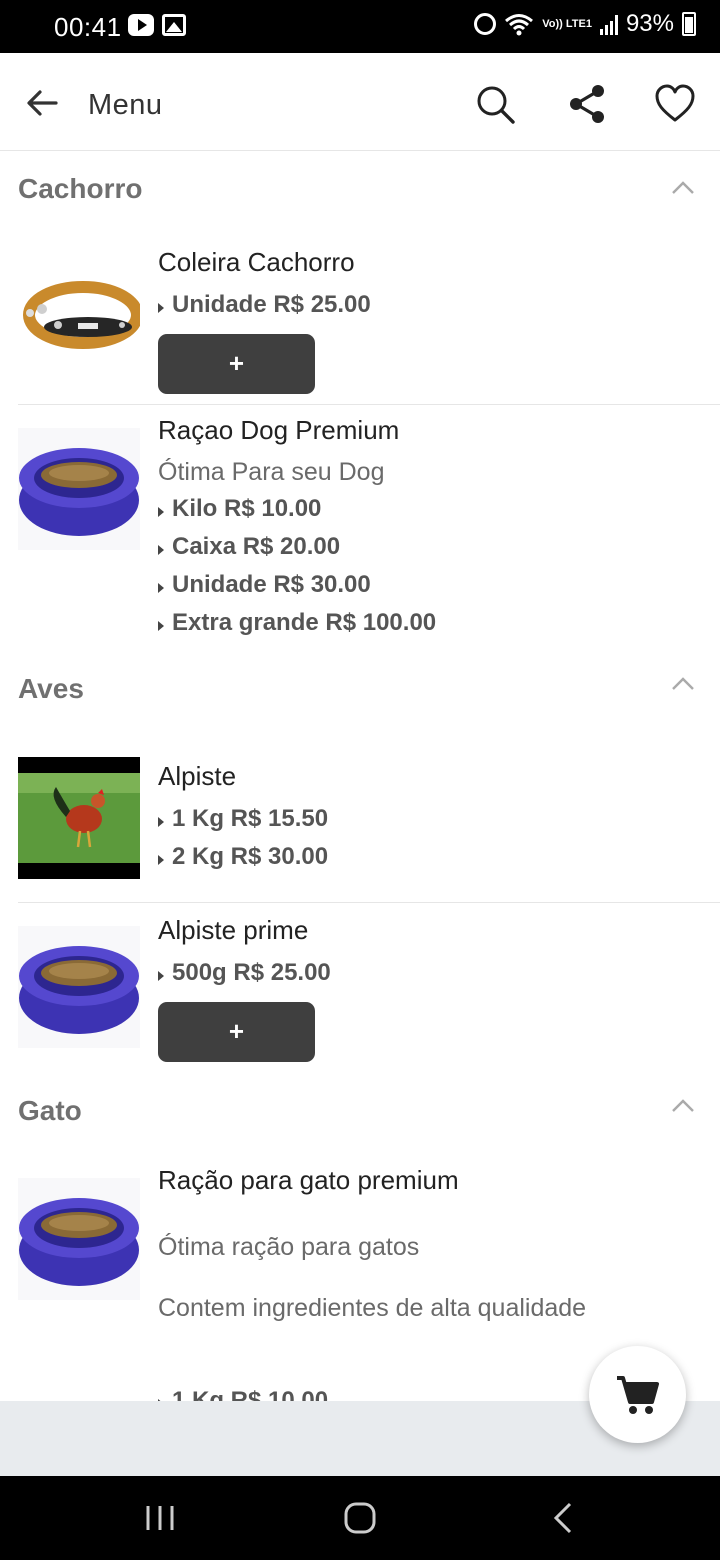  What do you see at coordinates (264, 585) in the screenshot?
I see `price-option: Unidade R$ 30.00` at bounding box center [264, 585].